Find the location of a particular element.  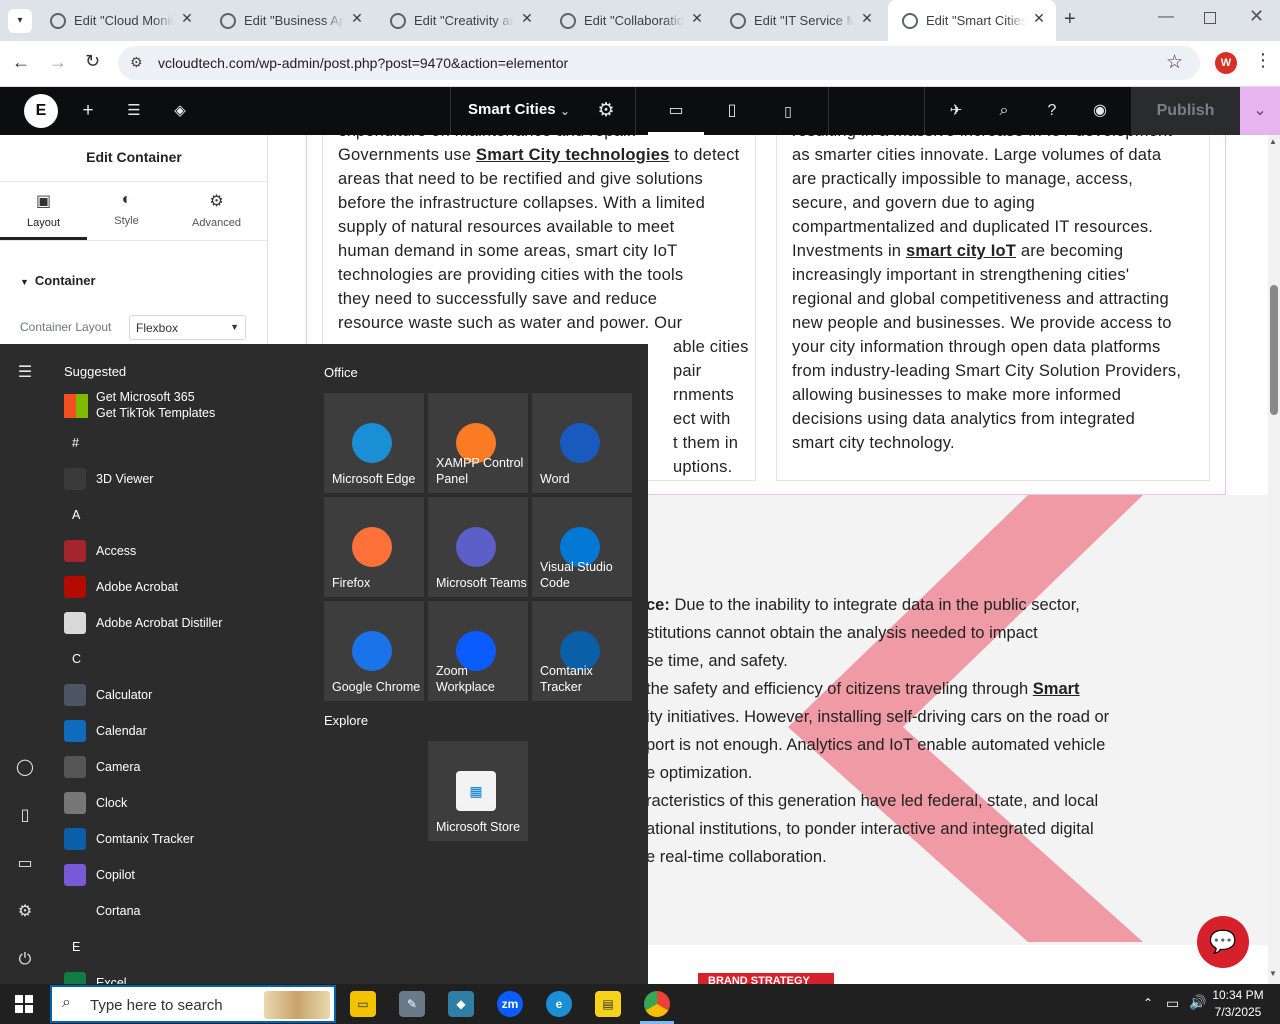

office-tile: Comtanix Tracker is located at coordinates (582, 651).